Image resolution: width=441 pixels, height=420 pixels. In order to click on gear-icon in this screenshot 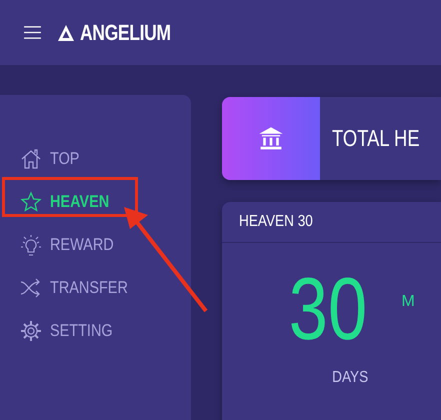, I will do `click(31, 331)`.